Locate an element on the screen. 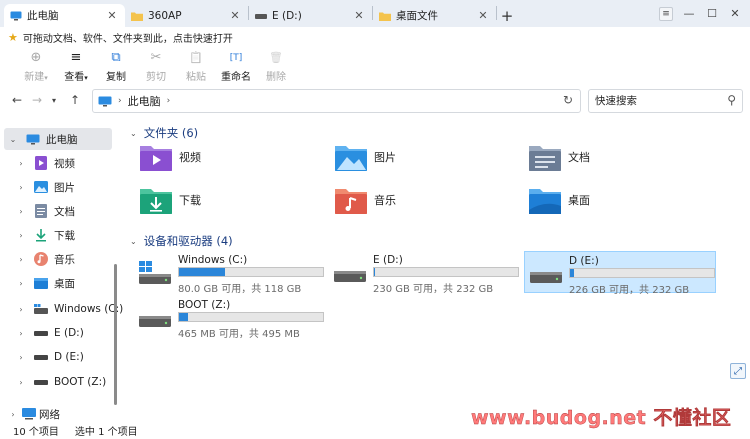 The width and height of the screenshot is (750, 439). rename-button: [T] 重命名 is located at coordinates (236, 66).